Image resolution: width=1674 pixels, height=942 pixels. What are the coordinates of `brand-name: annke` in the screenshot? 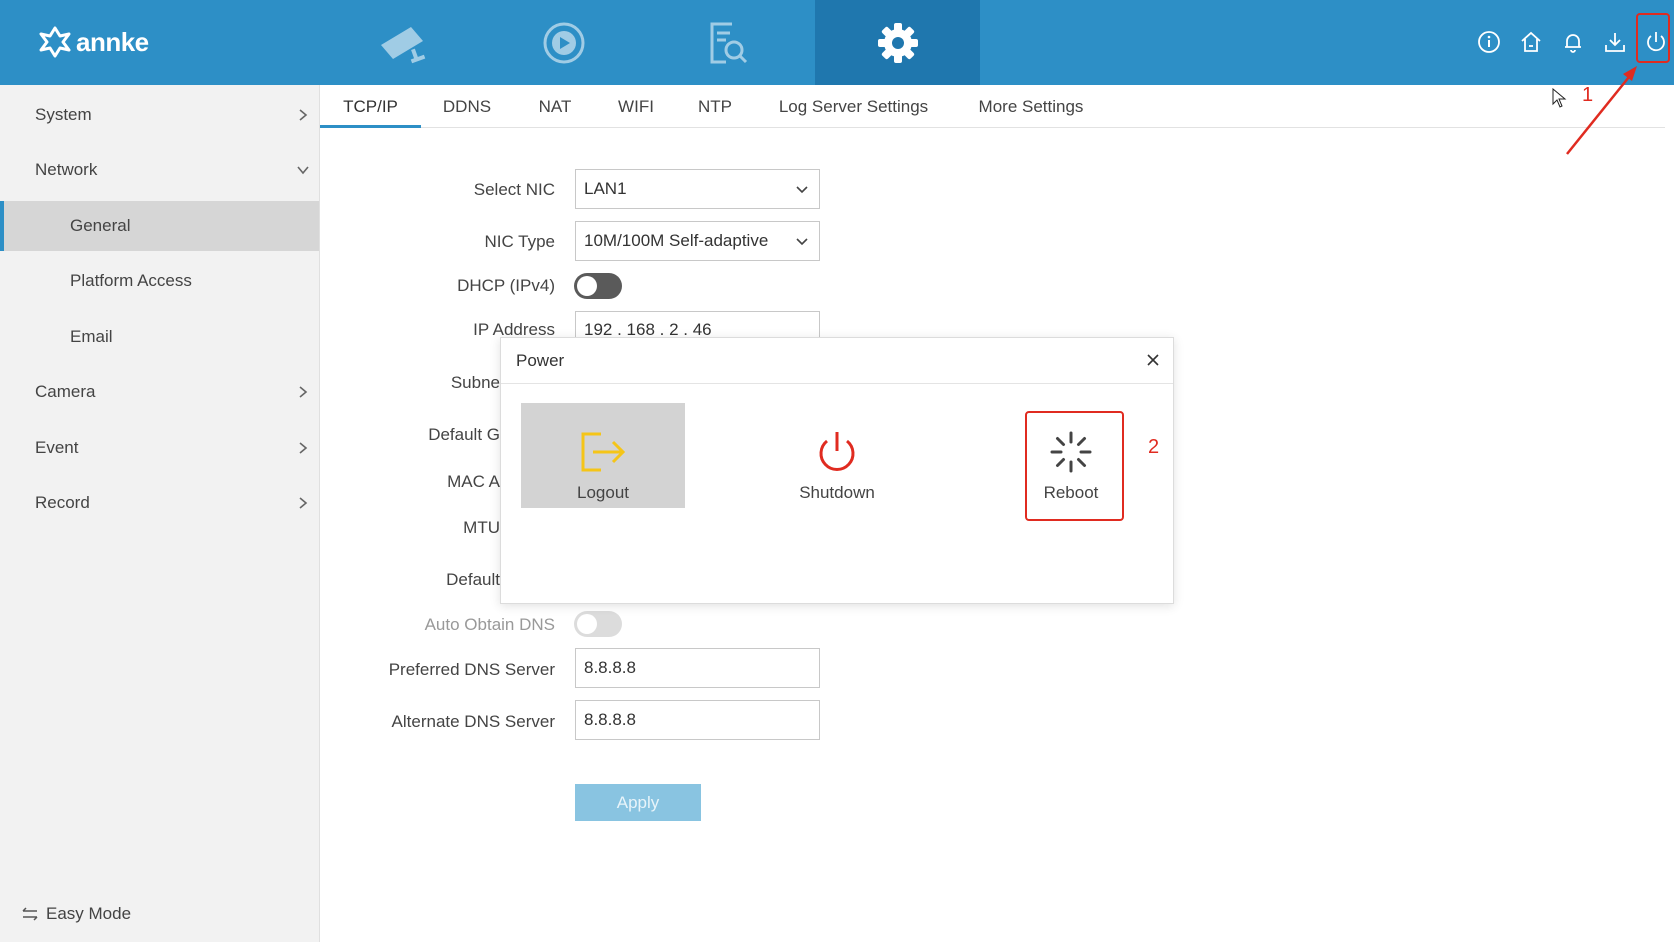 It's located at (112, 41).